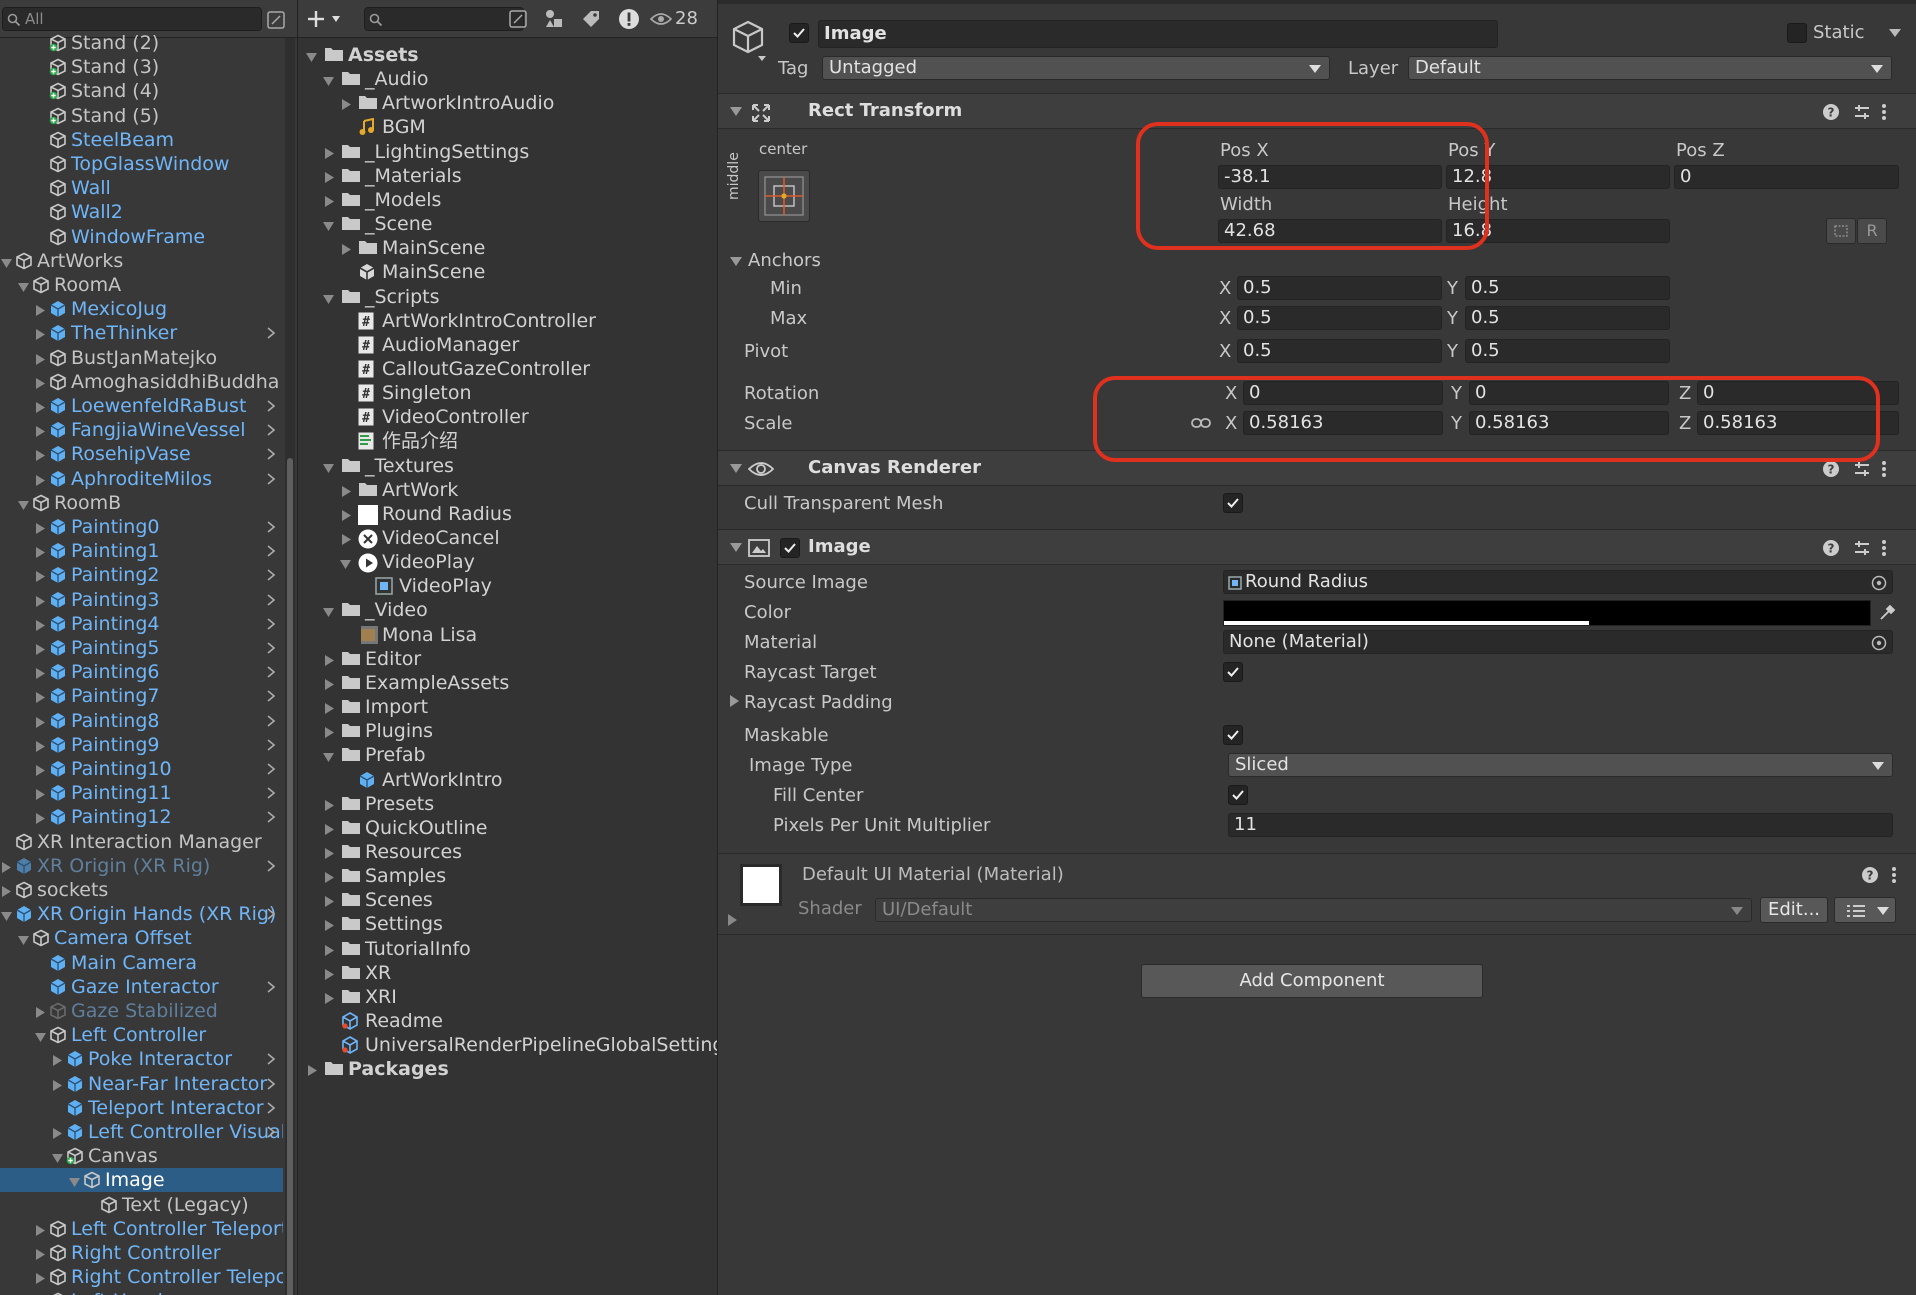 The height and width of the screenshot is (1295, 1916). What do you see at coordinates (507, 152) in the screenshot?
I see `project-folder: _LightingSettings` at bounding box center [507, 152].